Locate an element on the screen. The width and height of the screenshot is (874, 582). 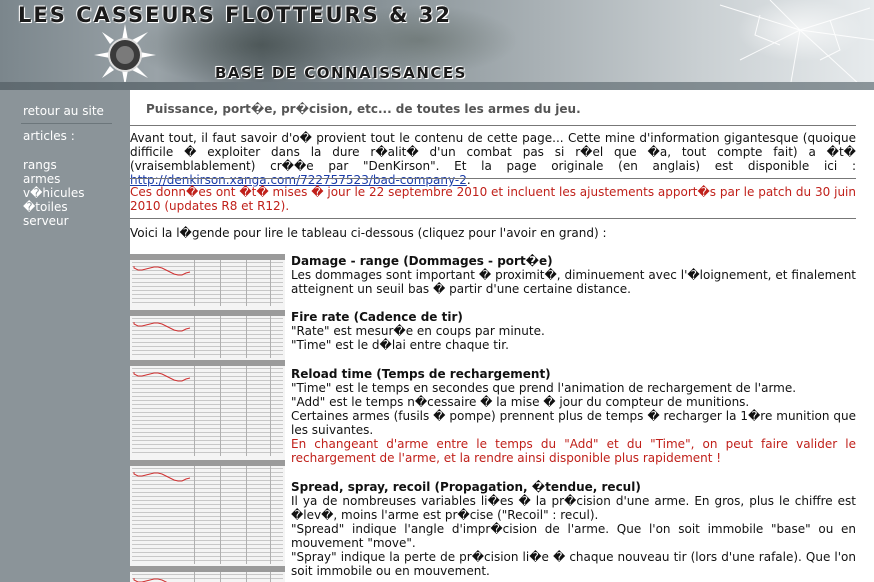
sidebar-link-back: retour au site is located at coordinates (63, 111).